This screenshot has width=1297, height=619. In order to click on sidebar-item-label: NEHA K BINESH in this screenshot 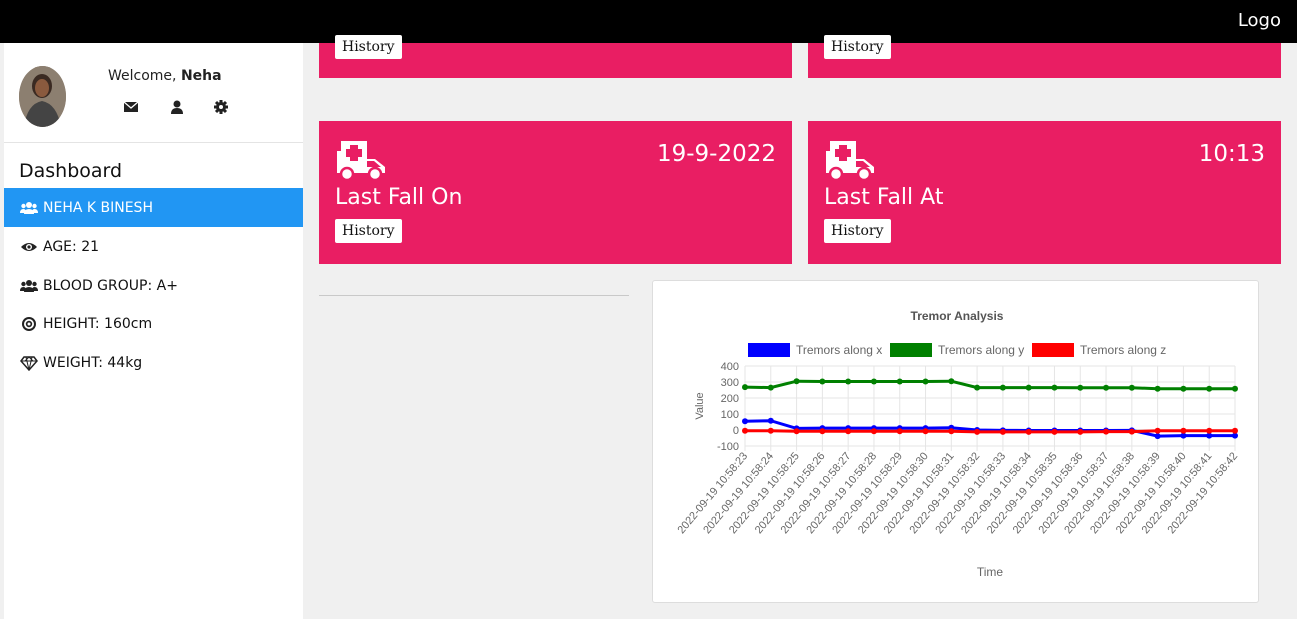, I will do `click(98, 207)`.